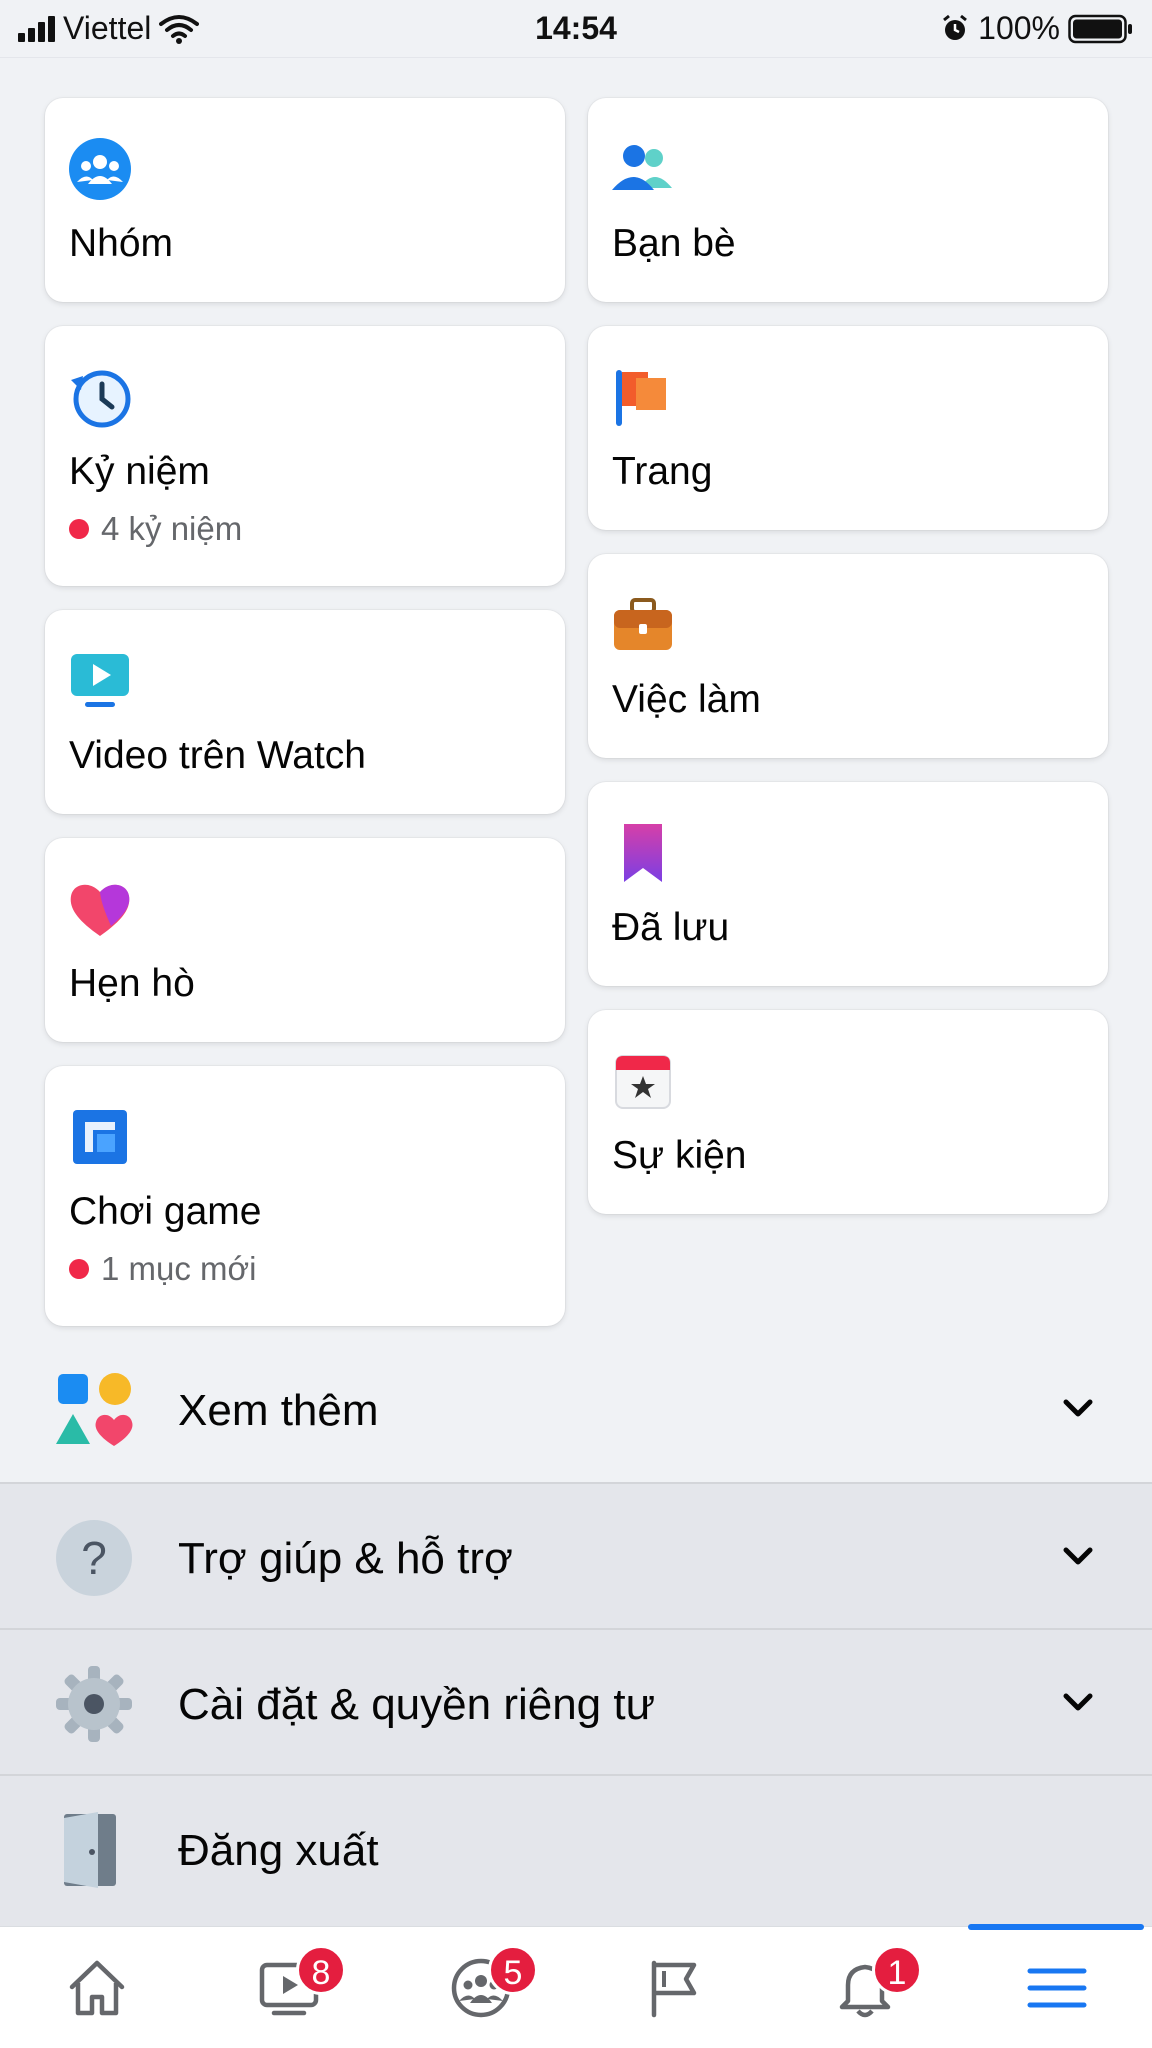 This screenshot has height=2048, width=1152. What do you see at coordinates (278, 1850) in the screenshot?
I see `row-label: Đăng xuất` at bounding box center [278, 1850].